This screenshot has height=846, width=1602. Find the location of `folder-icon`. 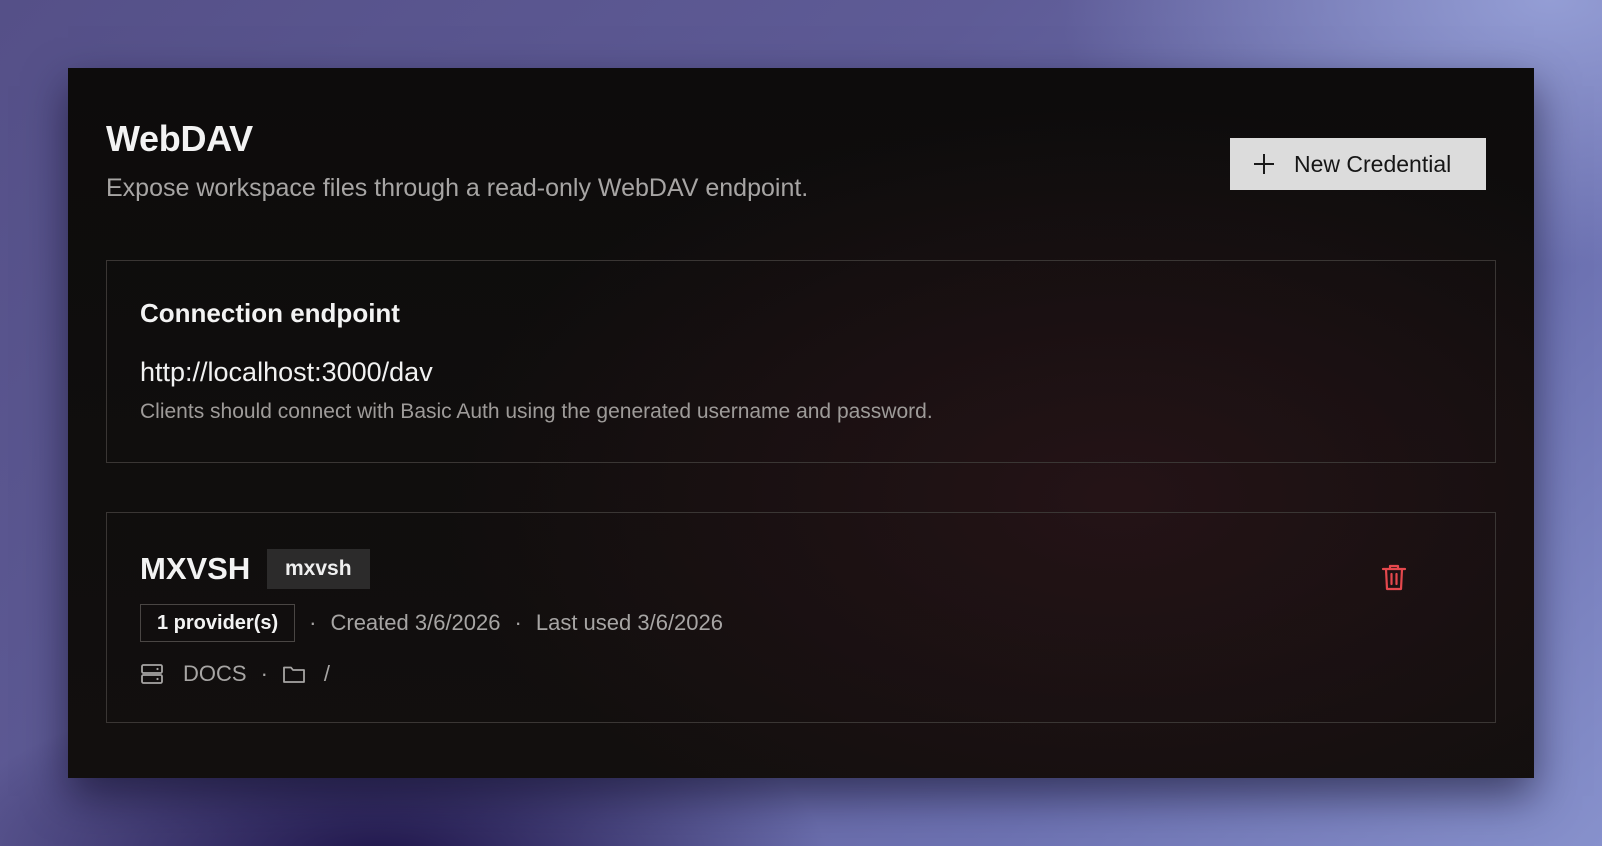

folder-icon is located at coordinates (293, 674).